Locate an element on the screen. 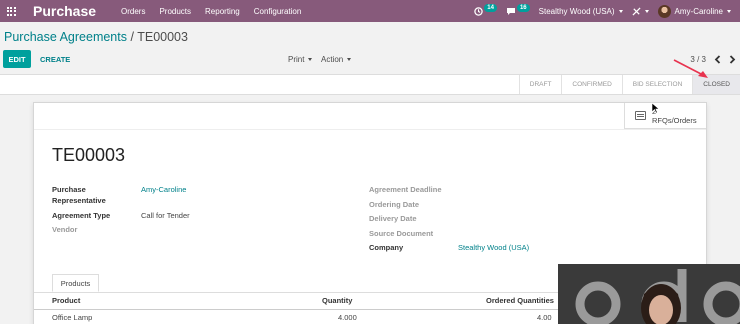 The width and height of the screenshot is (740, 324). menu-configuration: Configuration is located at coordinates (278, 11).